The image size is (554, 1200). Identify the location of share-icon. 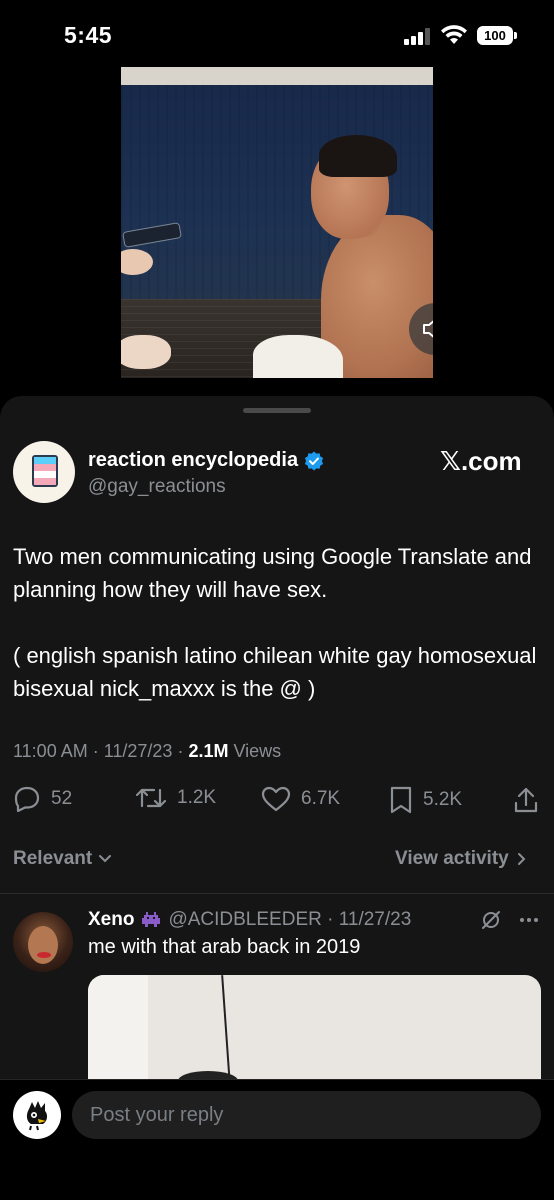
(526, 800).